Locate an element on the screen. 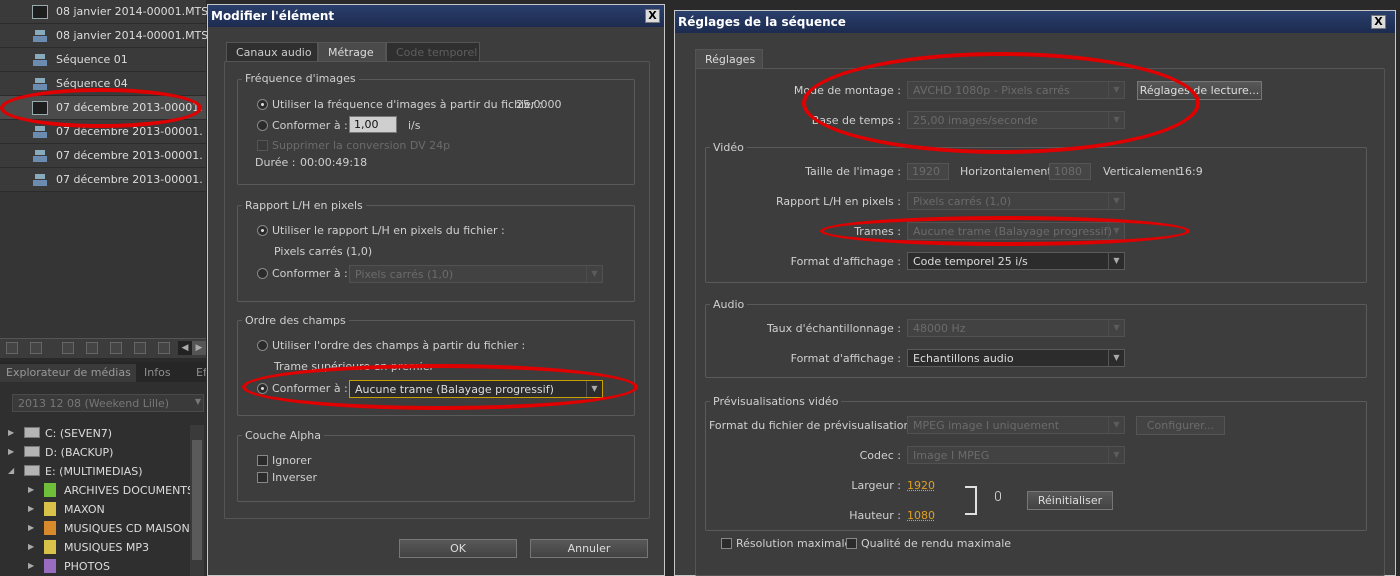 This screenshot has width=1400, height=576. expanded-arrow-icon: ◢ is located at coordinates (11, 470).